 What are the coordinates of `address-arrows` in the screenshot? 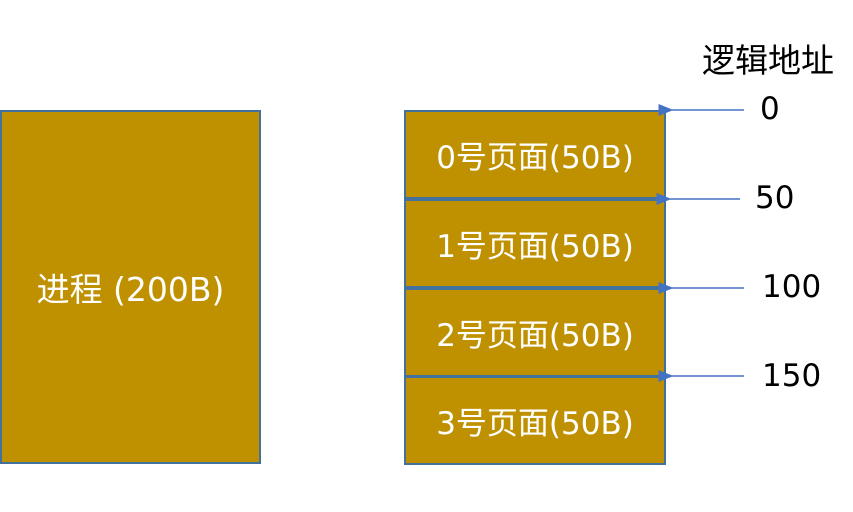 It's located at (700, 243).